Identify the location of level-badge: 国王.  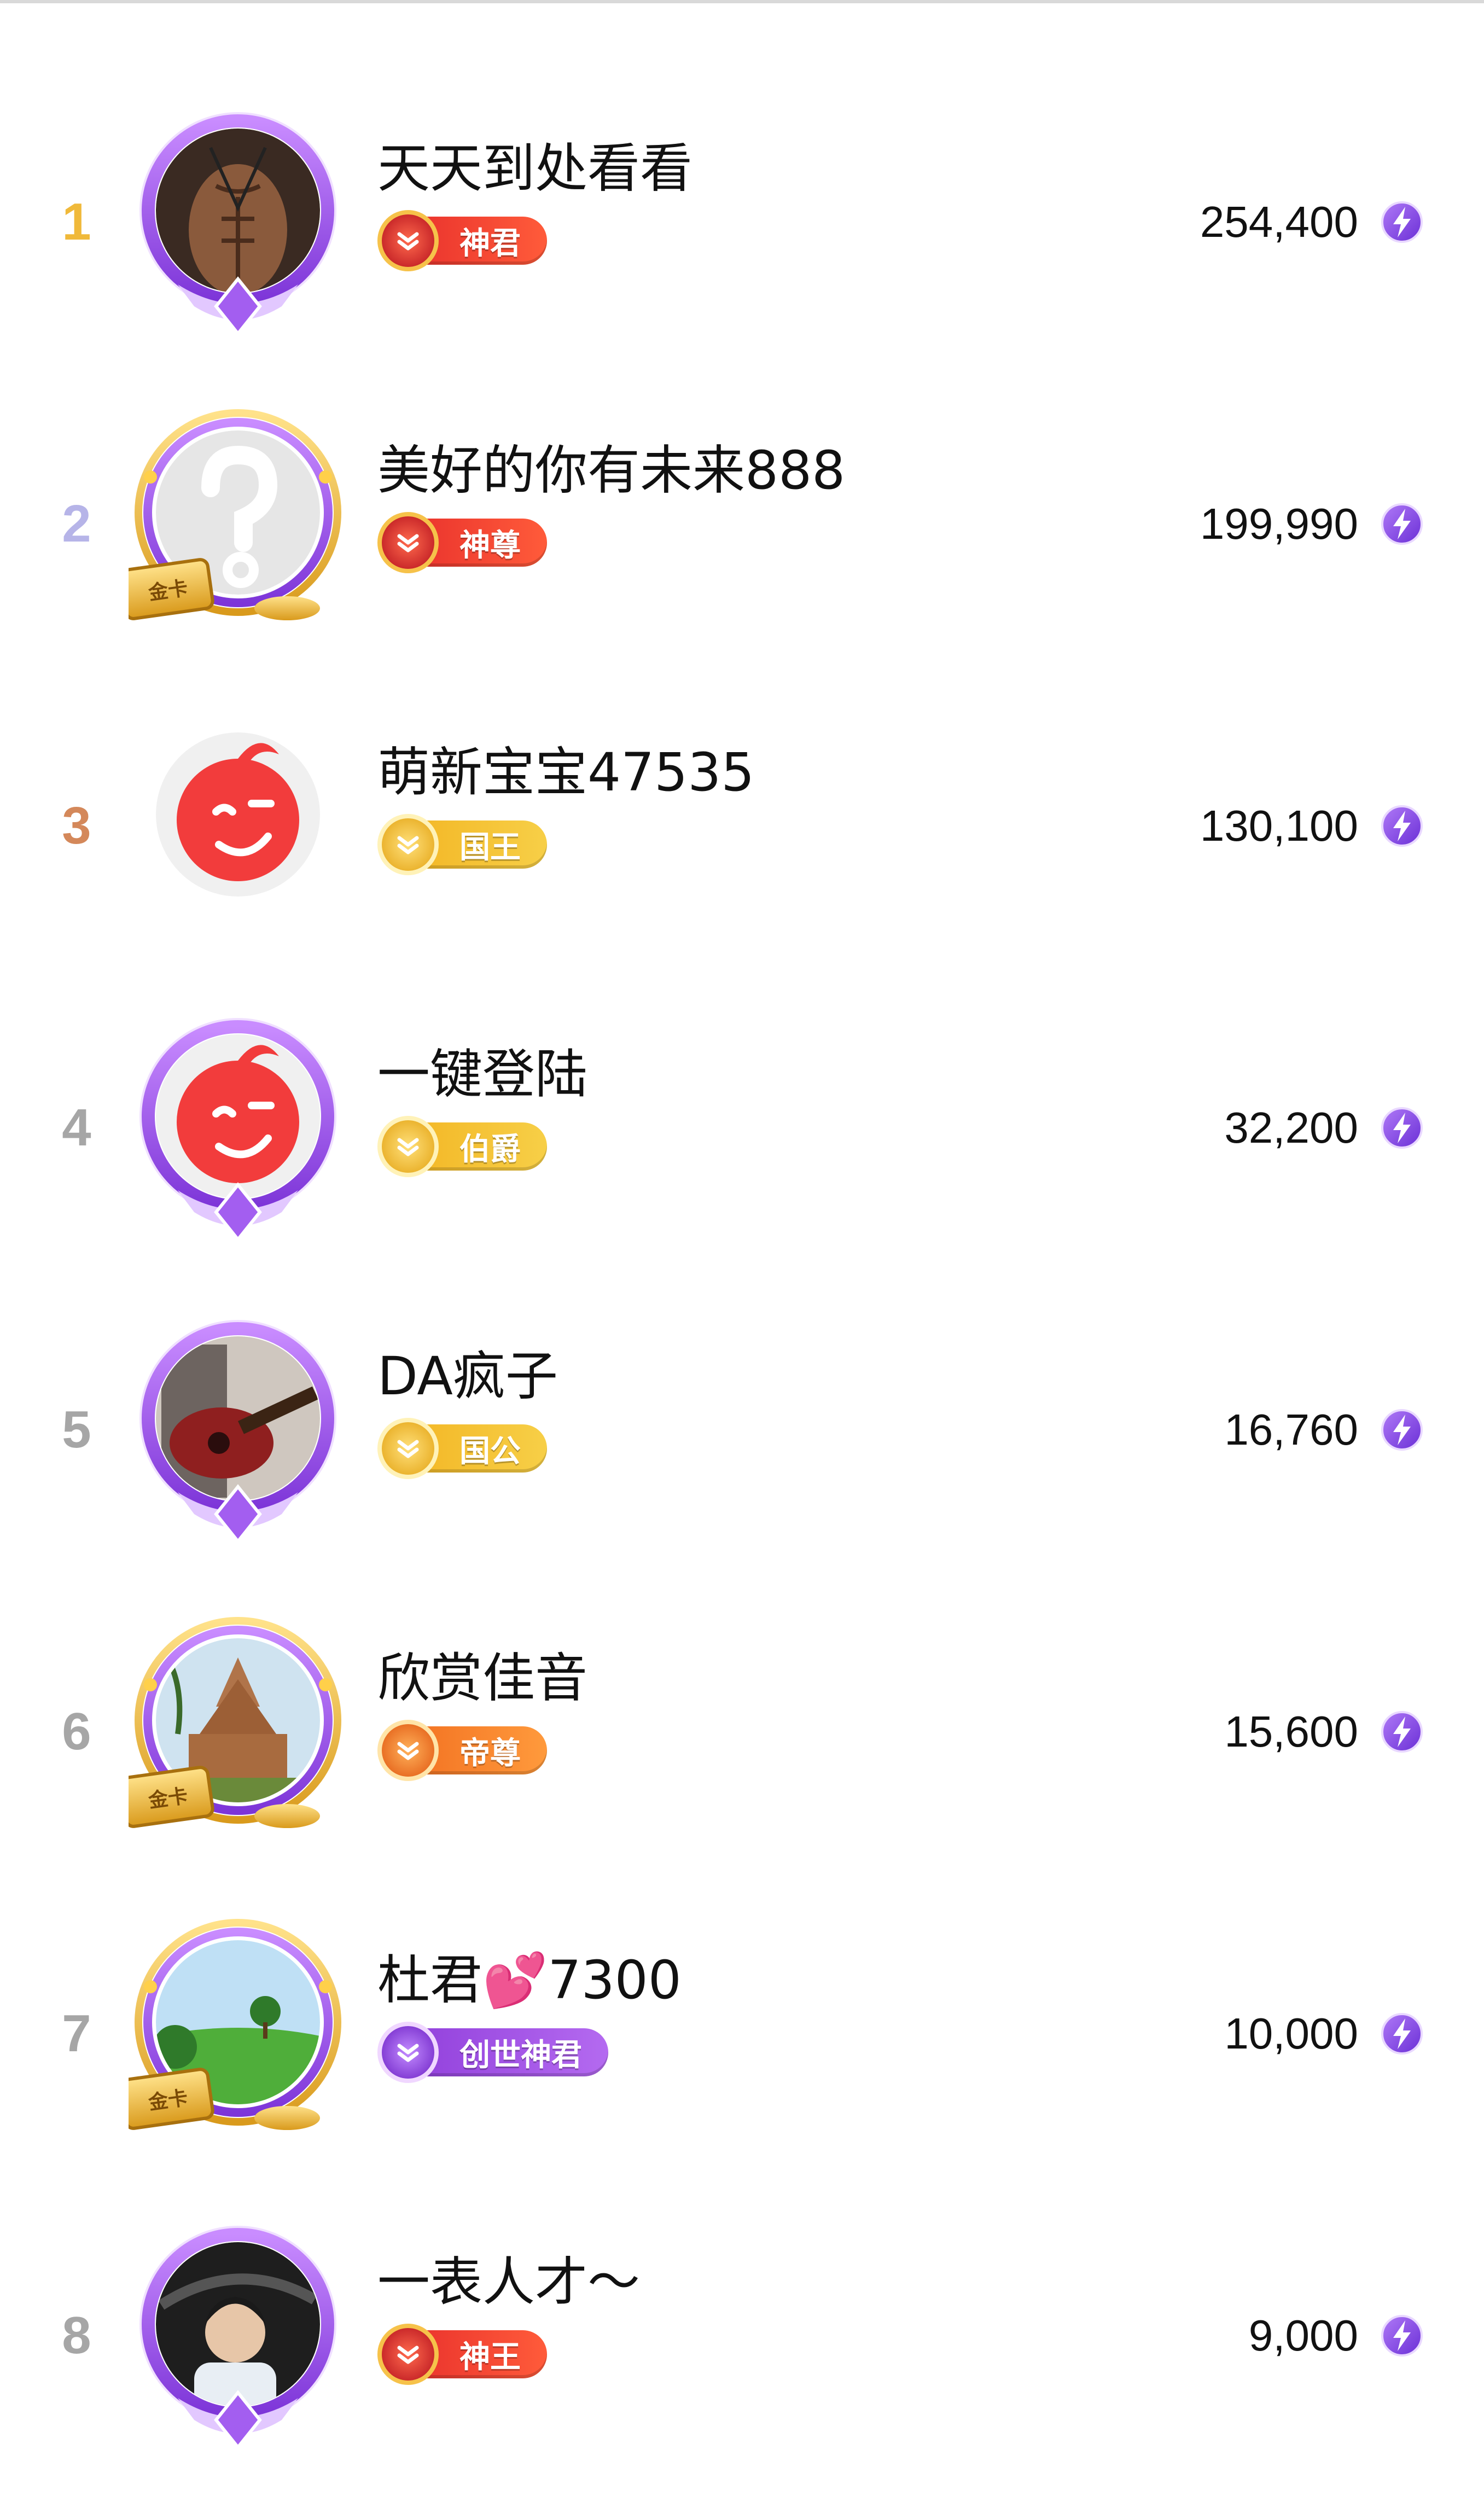
(462, 844).